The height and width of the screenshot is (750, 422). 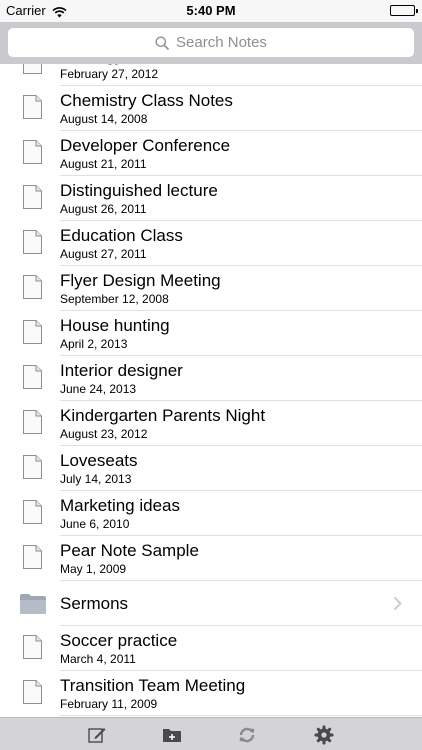 I want to click on folder-icon, so click(x=33, y=604).